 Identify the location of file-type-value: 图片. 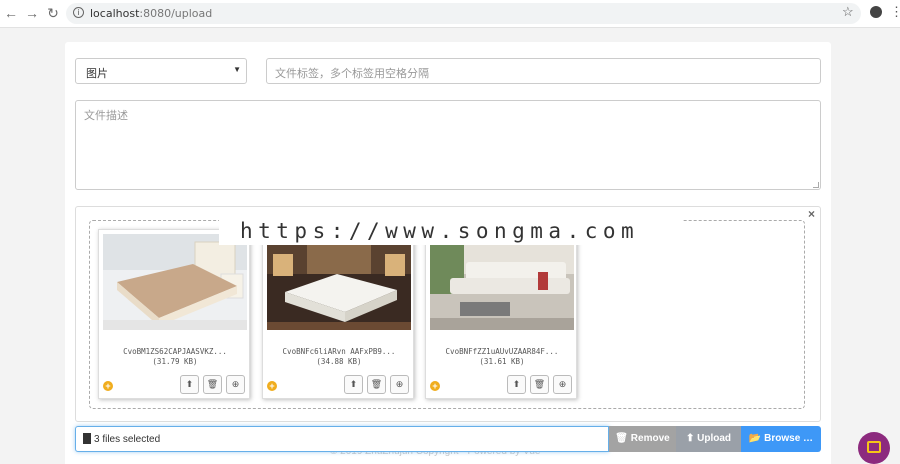
(97, 74).